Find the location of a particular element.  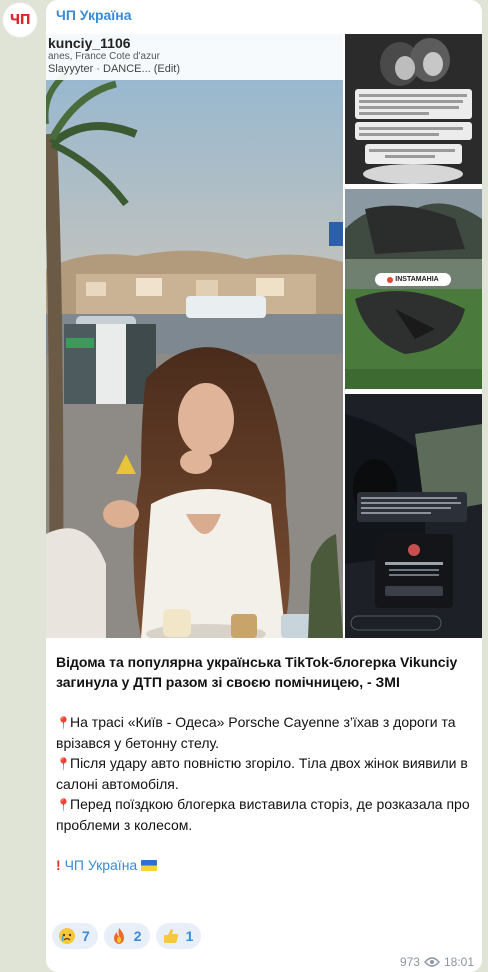

exclamation-icon: ! is located at coordinates (58, 865).